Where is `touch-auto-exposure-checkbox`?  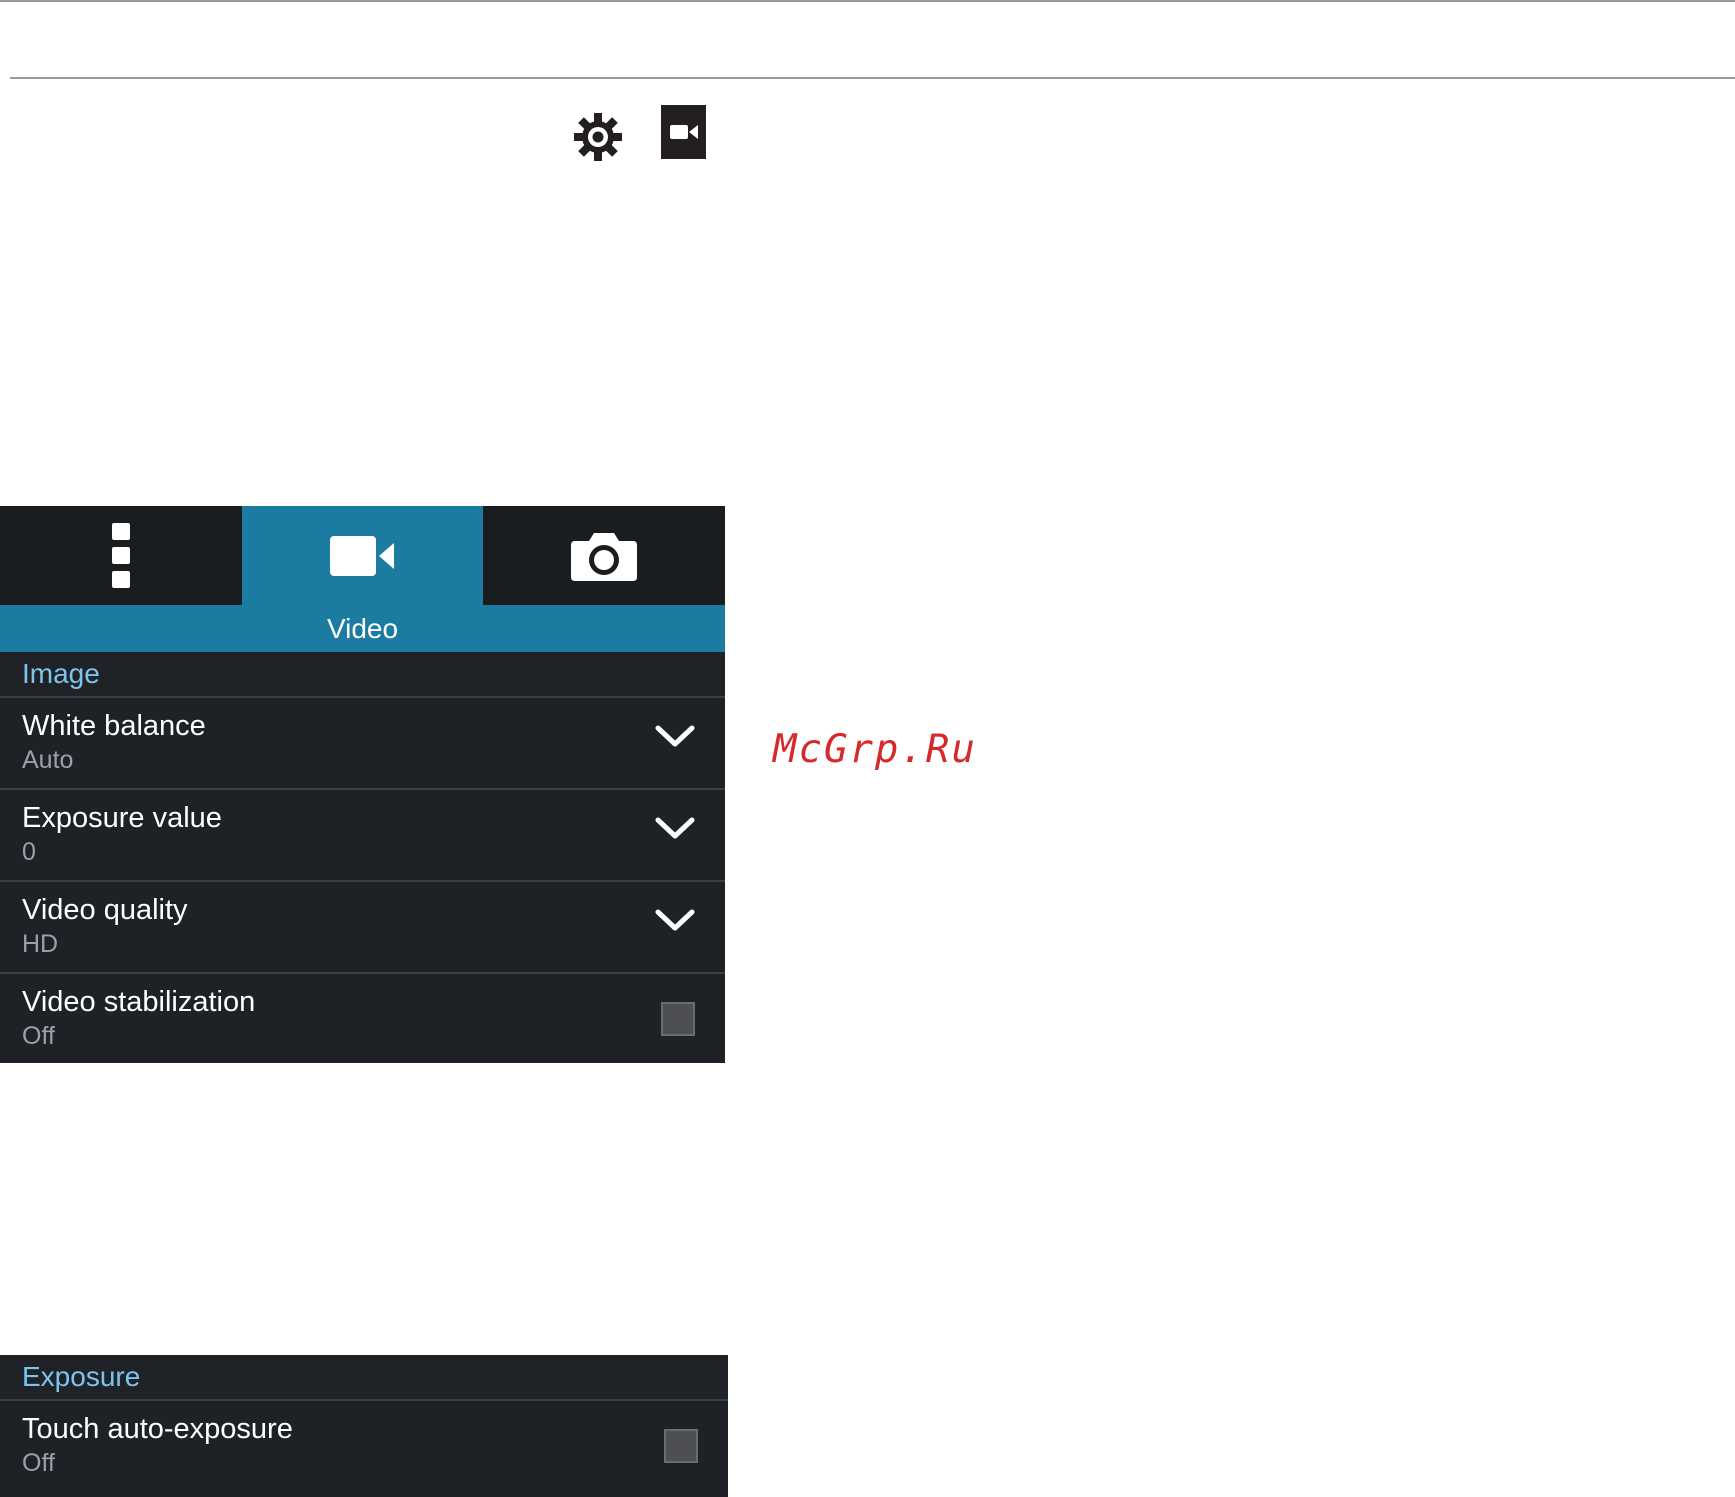
touch-auto-exposure-checkbox is located at coordinates (681, 1446).